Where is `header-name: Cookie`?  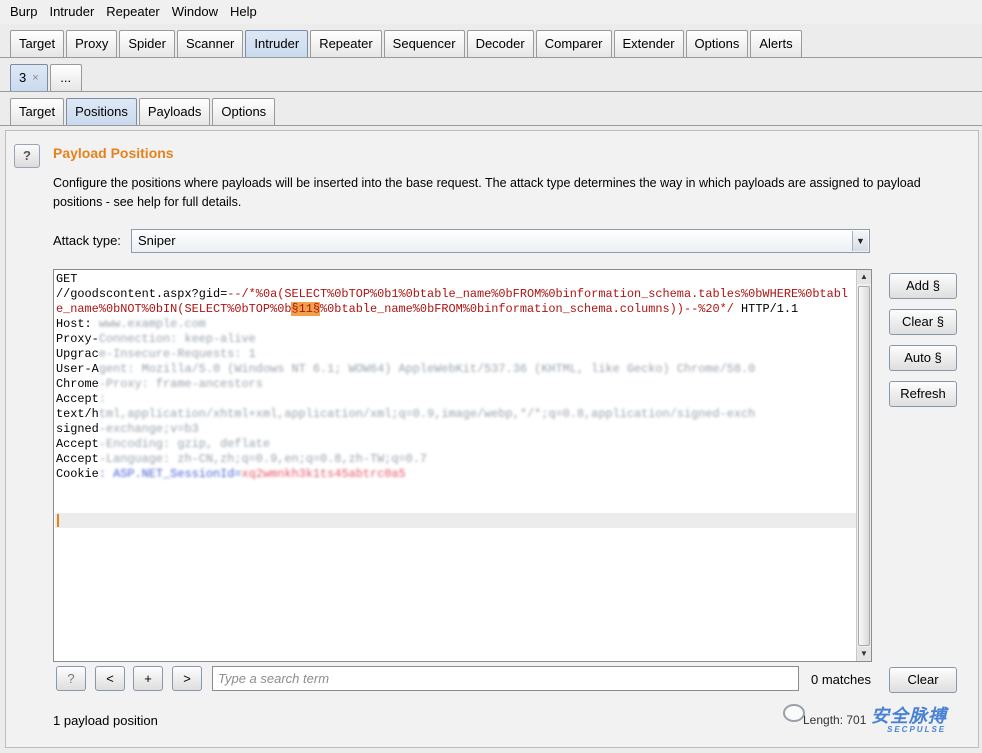
header-name: Cookie is located at coordinates (77, 474).